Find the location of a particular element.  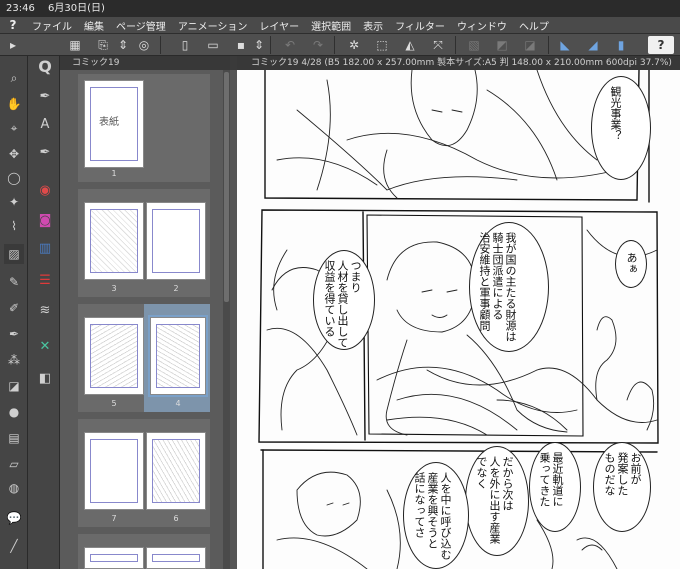

perspective-ruler-icon: ◢ is located at coordinates (593, 45).